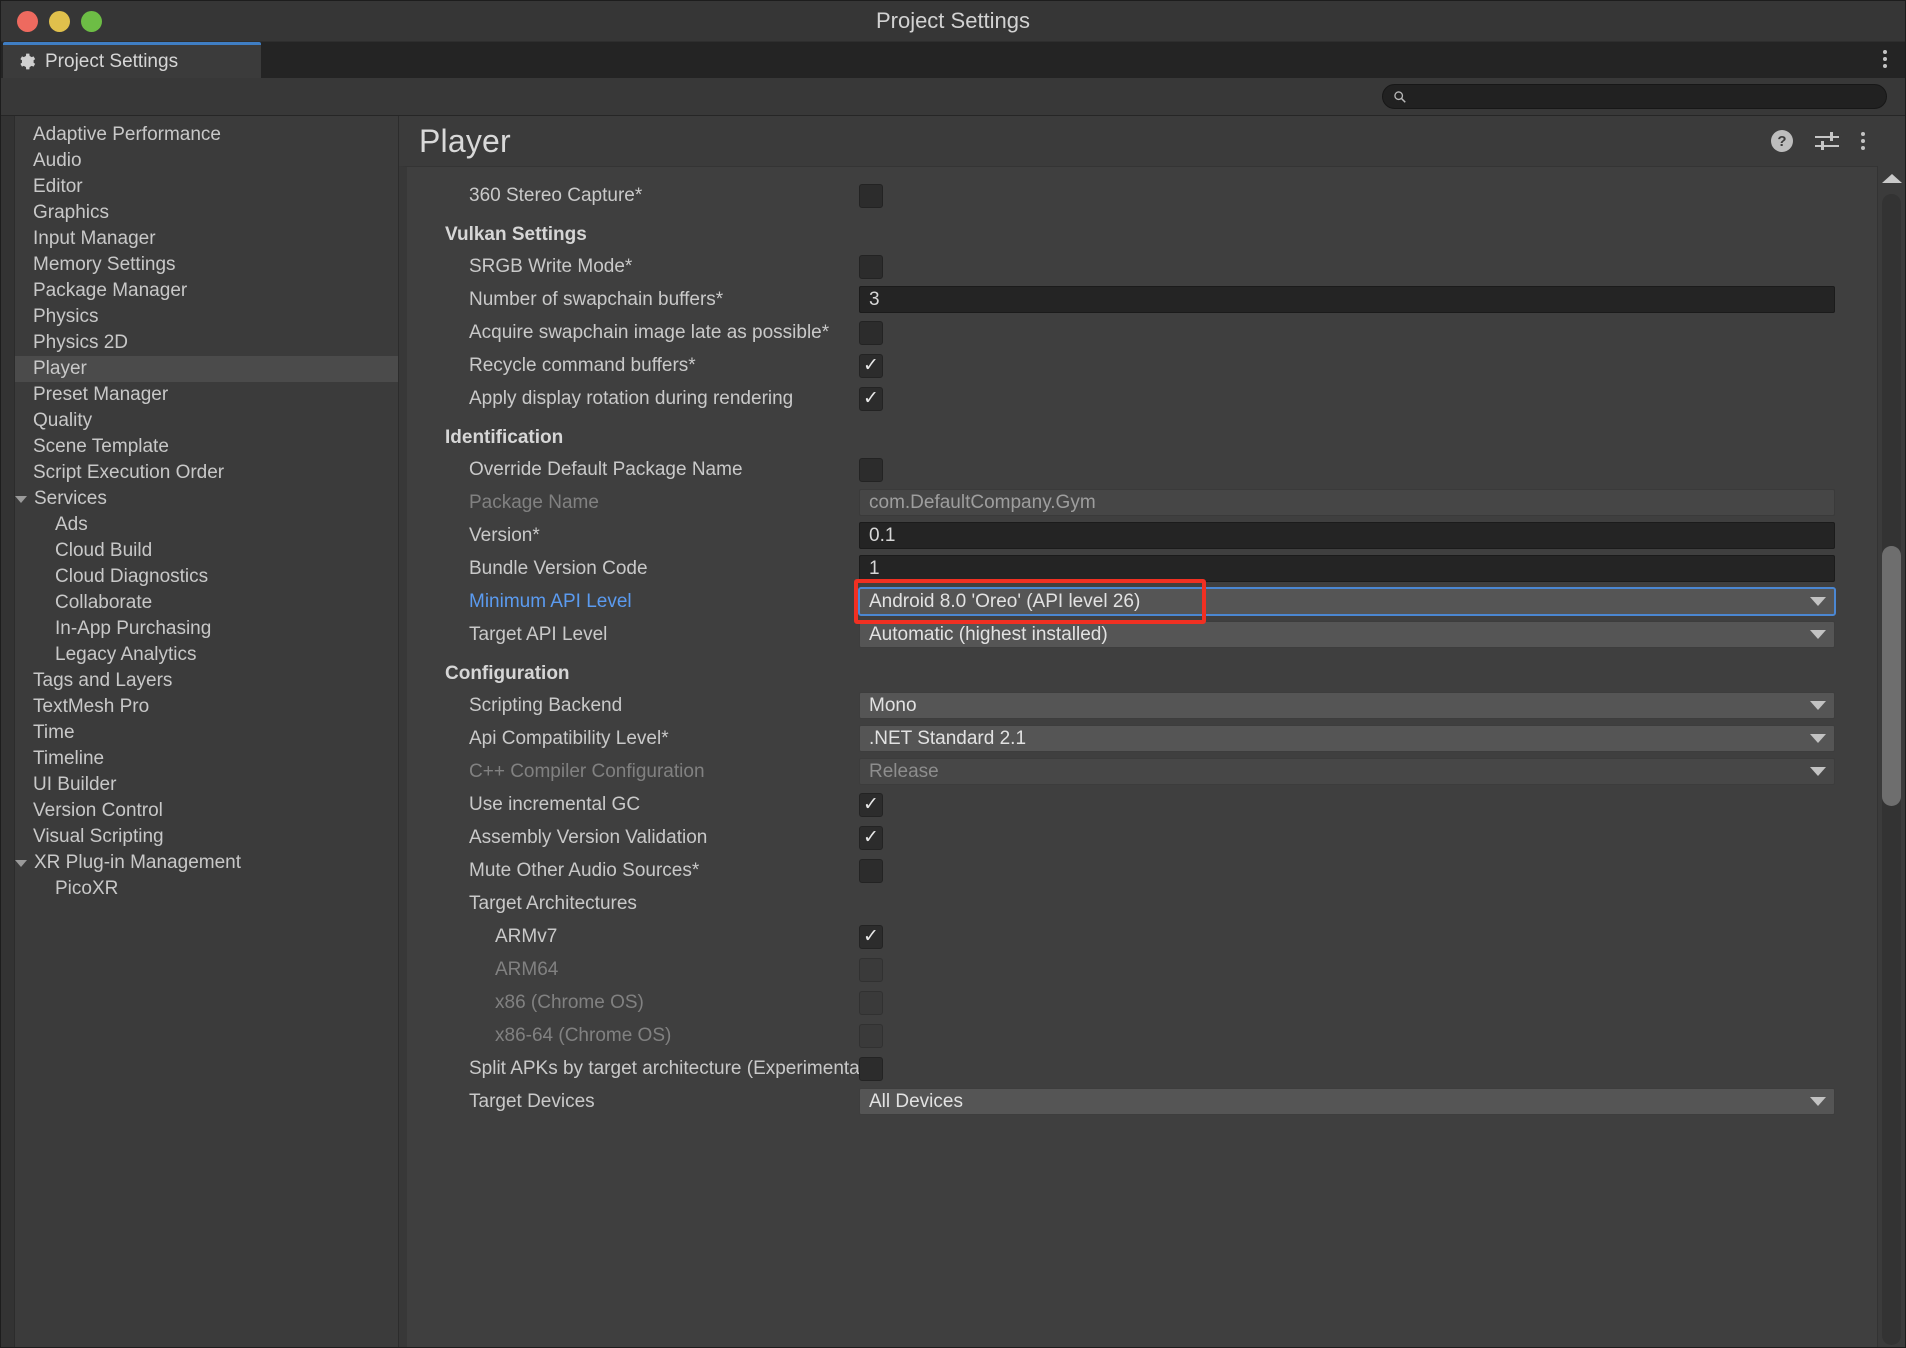 The height and width of the screenshot is (1348, 1906). What do you see at coordinates (582, 365) in the screenshot?
I see `setting-label-recycle-command-buffers: Recycle command buffers*` at bounding box center [582, 365].